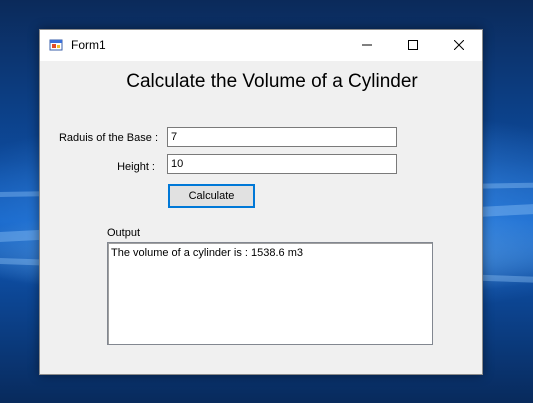 This screenshot has width=533, height=403. Describe the element at coordinates (272, 81) in the screenshot. I see `page-title: Calculate the Volume of a Cylinder` at that location.